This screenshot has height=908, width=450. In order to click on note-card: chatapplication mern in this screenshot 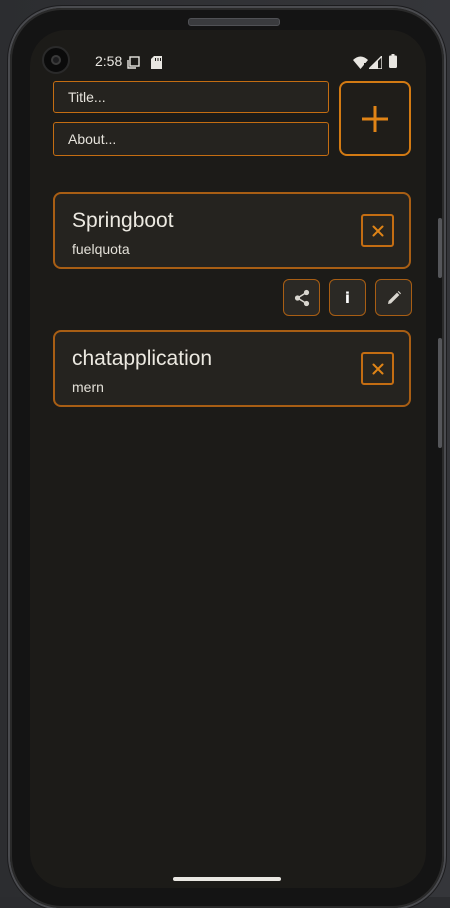, I will do `click(232, 368)`.